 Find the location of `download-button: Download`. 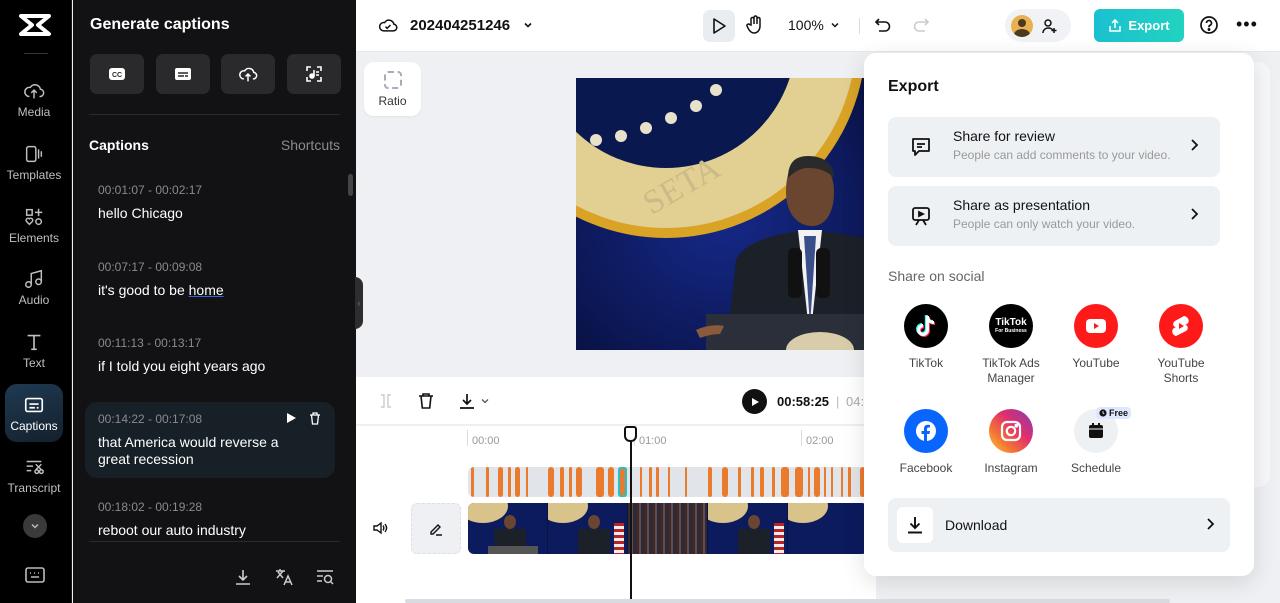

download-button: Download is located at coordinates (1059, 525).